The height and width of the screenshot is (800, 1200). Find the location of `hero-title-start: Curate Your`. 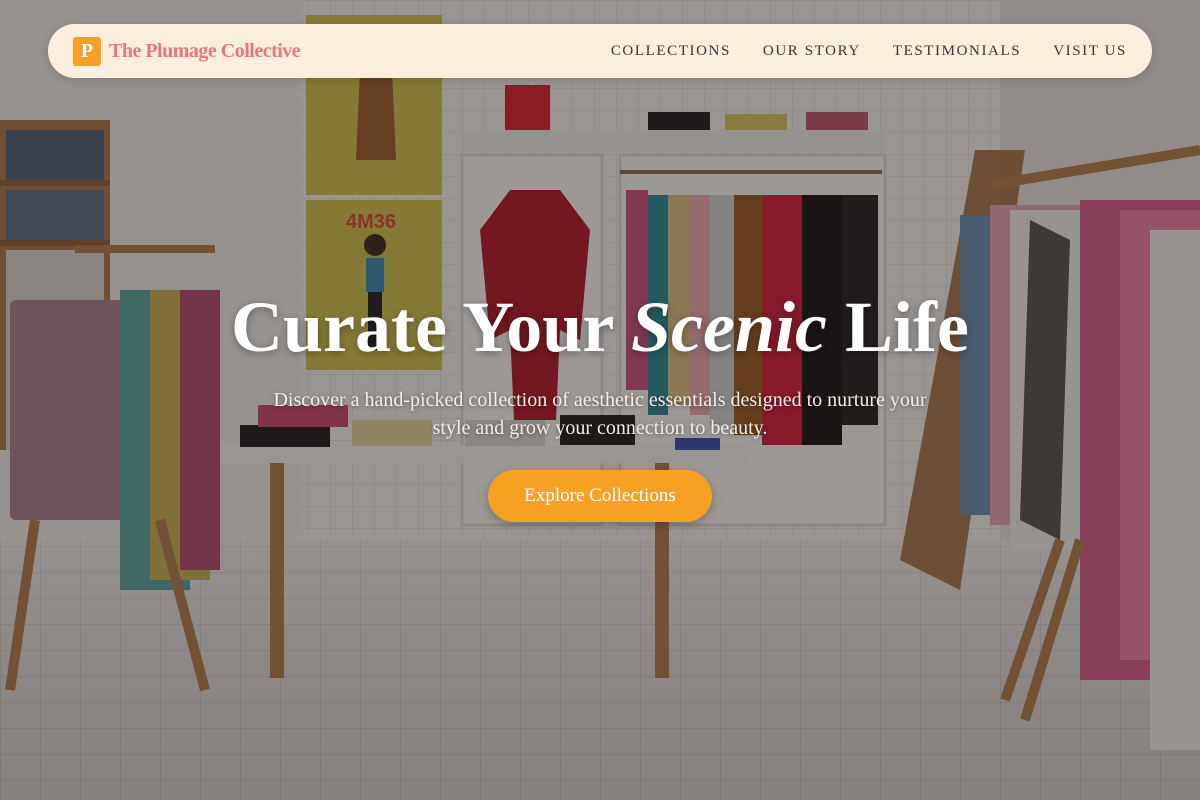

hero-title-start: Curate Your is located at coordinates (431, 327).